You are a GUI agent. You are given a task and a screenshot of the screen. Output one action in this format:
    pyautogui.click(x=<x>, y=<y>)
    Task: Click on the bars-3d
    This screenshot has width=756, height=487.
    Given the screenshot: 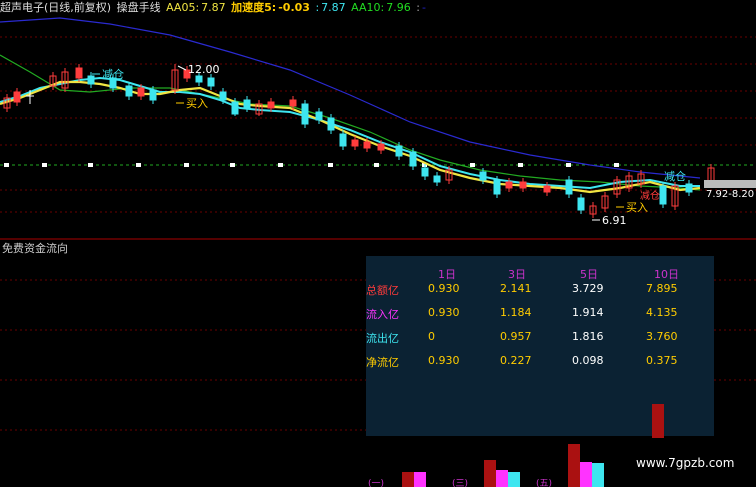 What is the action you would take?
    pyautogui.click(x=502, y=473)
    